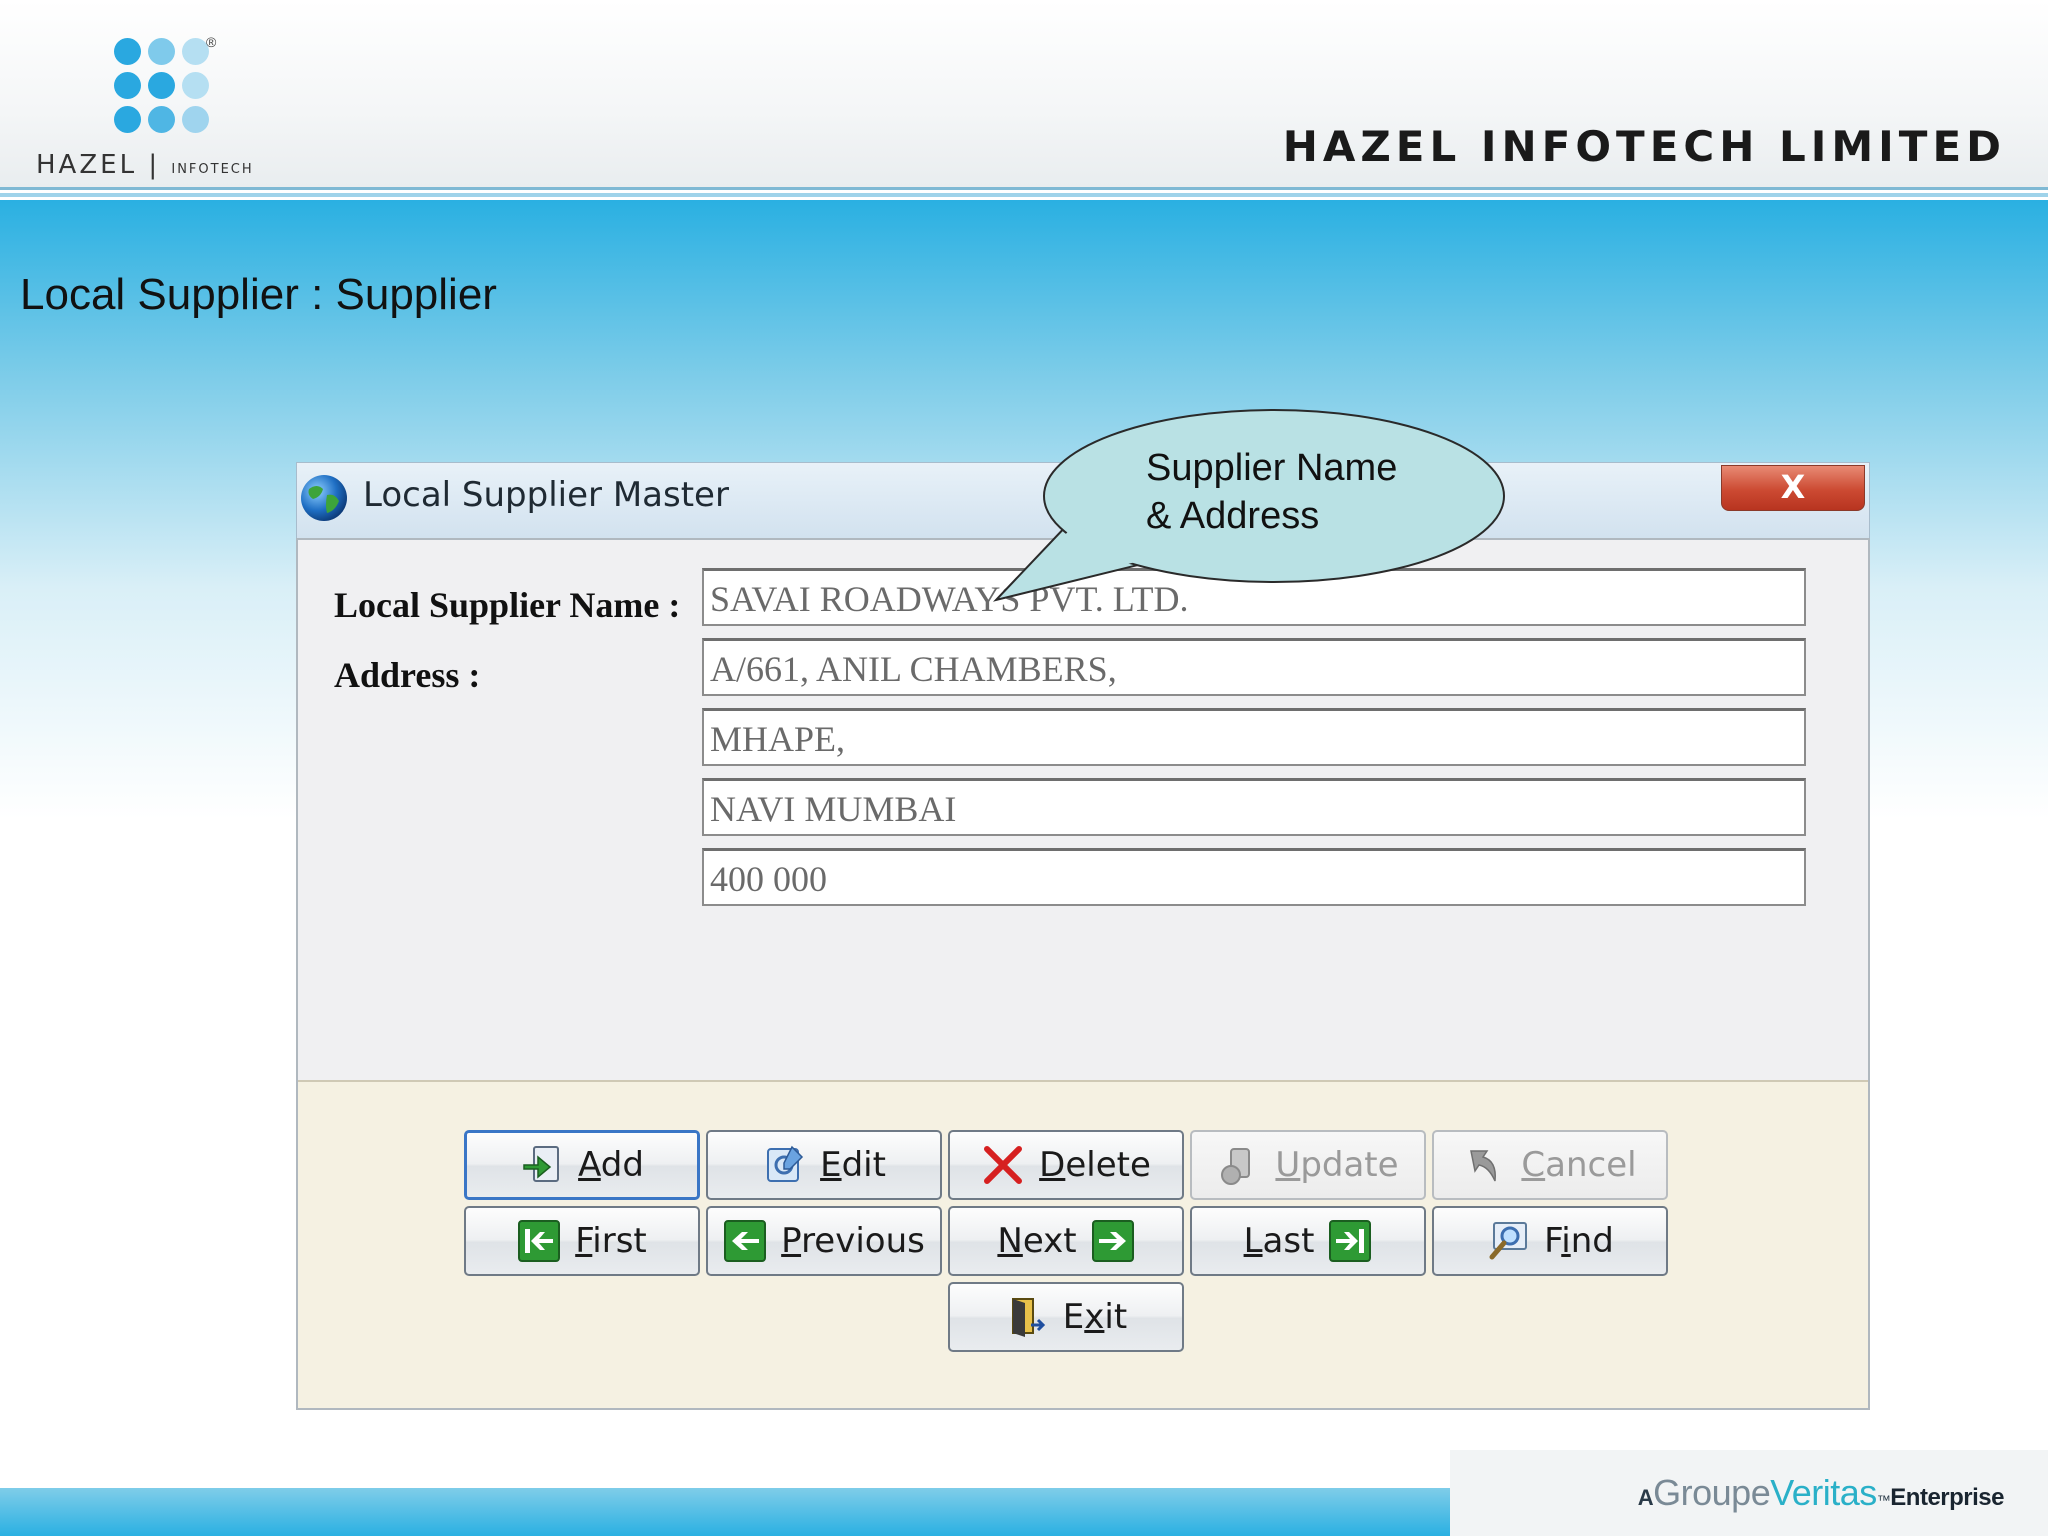 This screenshot has height=1536, width=2048. What do you see at coordinates (507, 605) in the screenshot?
I see `supplier-name-label: Local Supplier Name :` at bounding box center [507, 605].